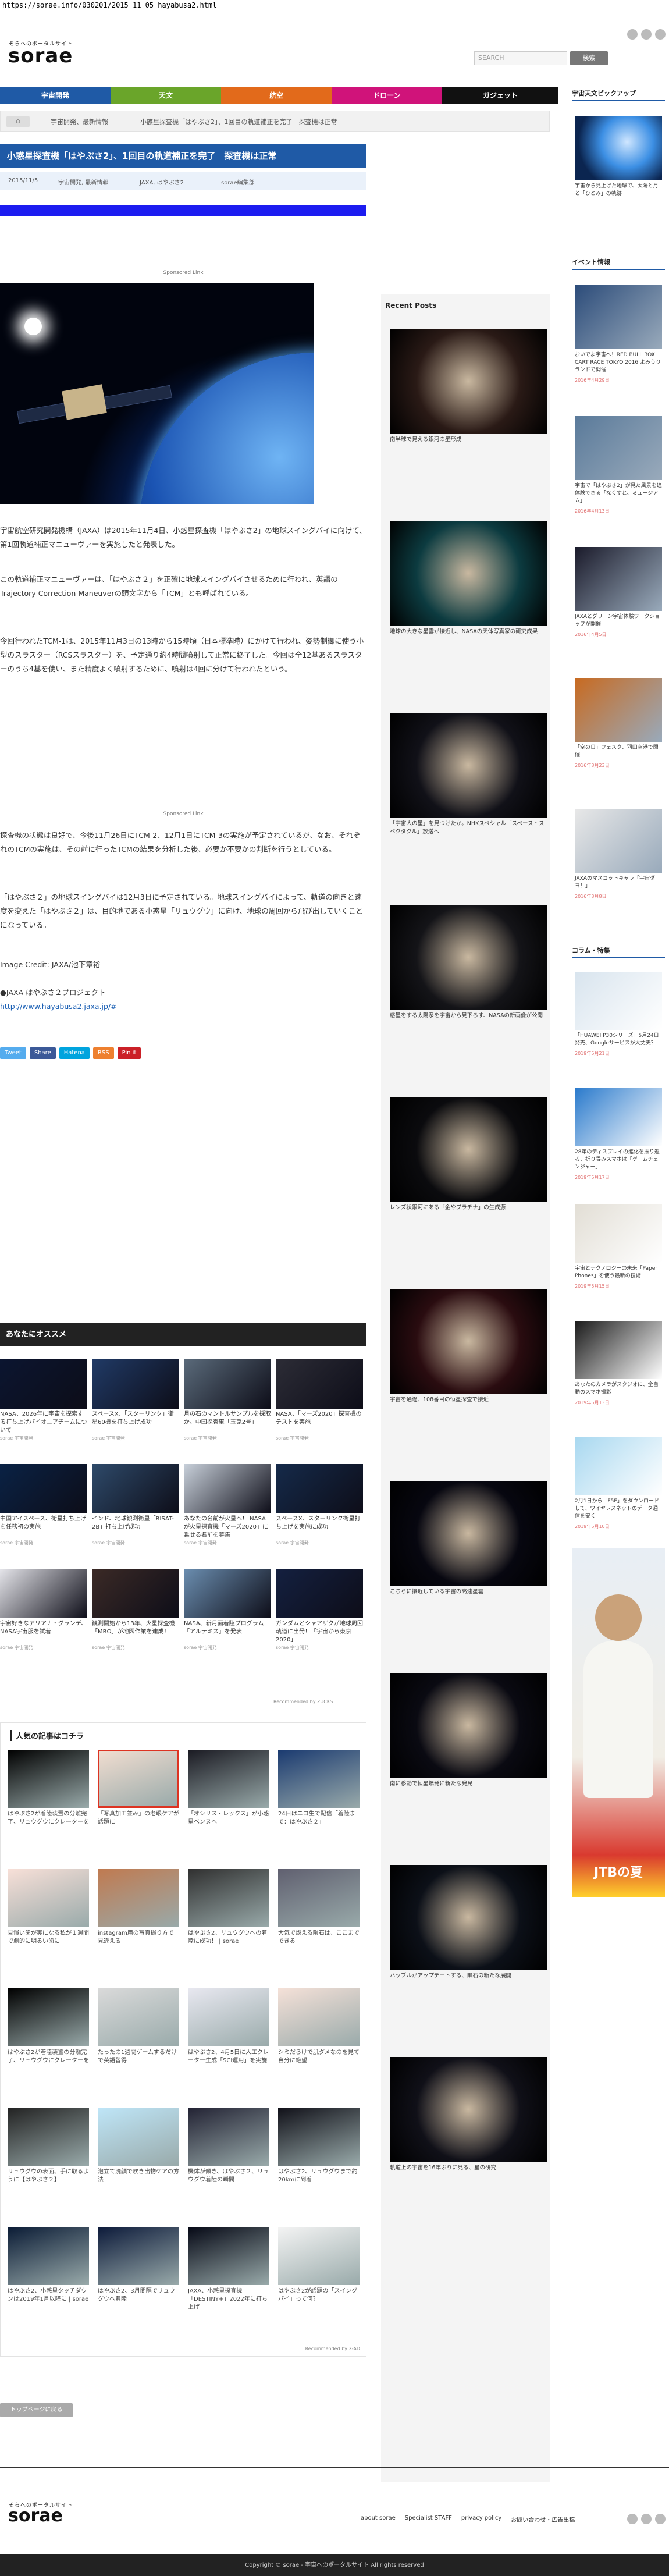 This screenshot has width=669, height=2576. I want to click on nav-item-2: 航空, so click(276, 95).